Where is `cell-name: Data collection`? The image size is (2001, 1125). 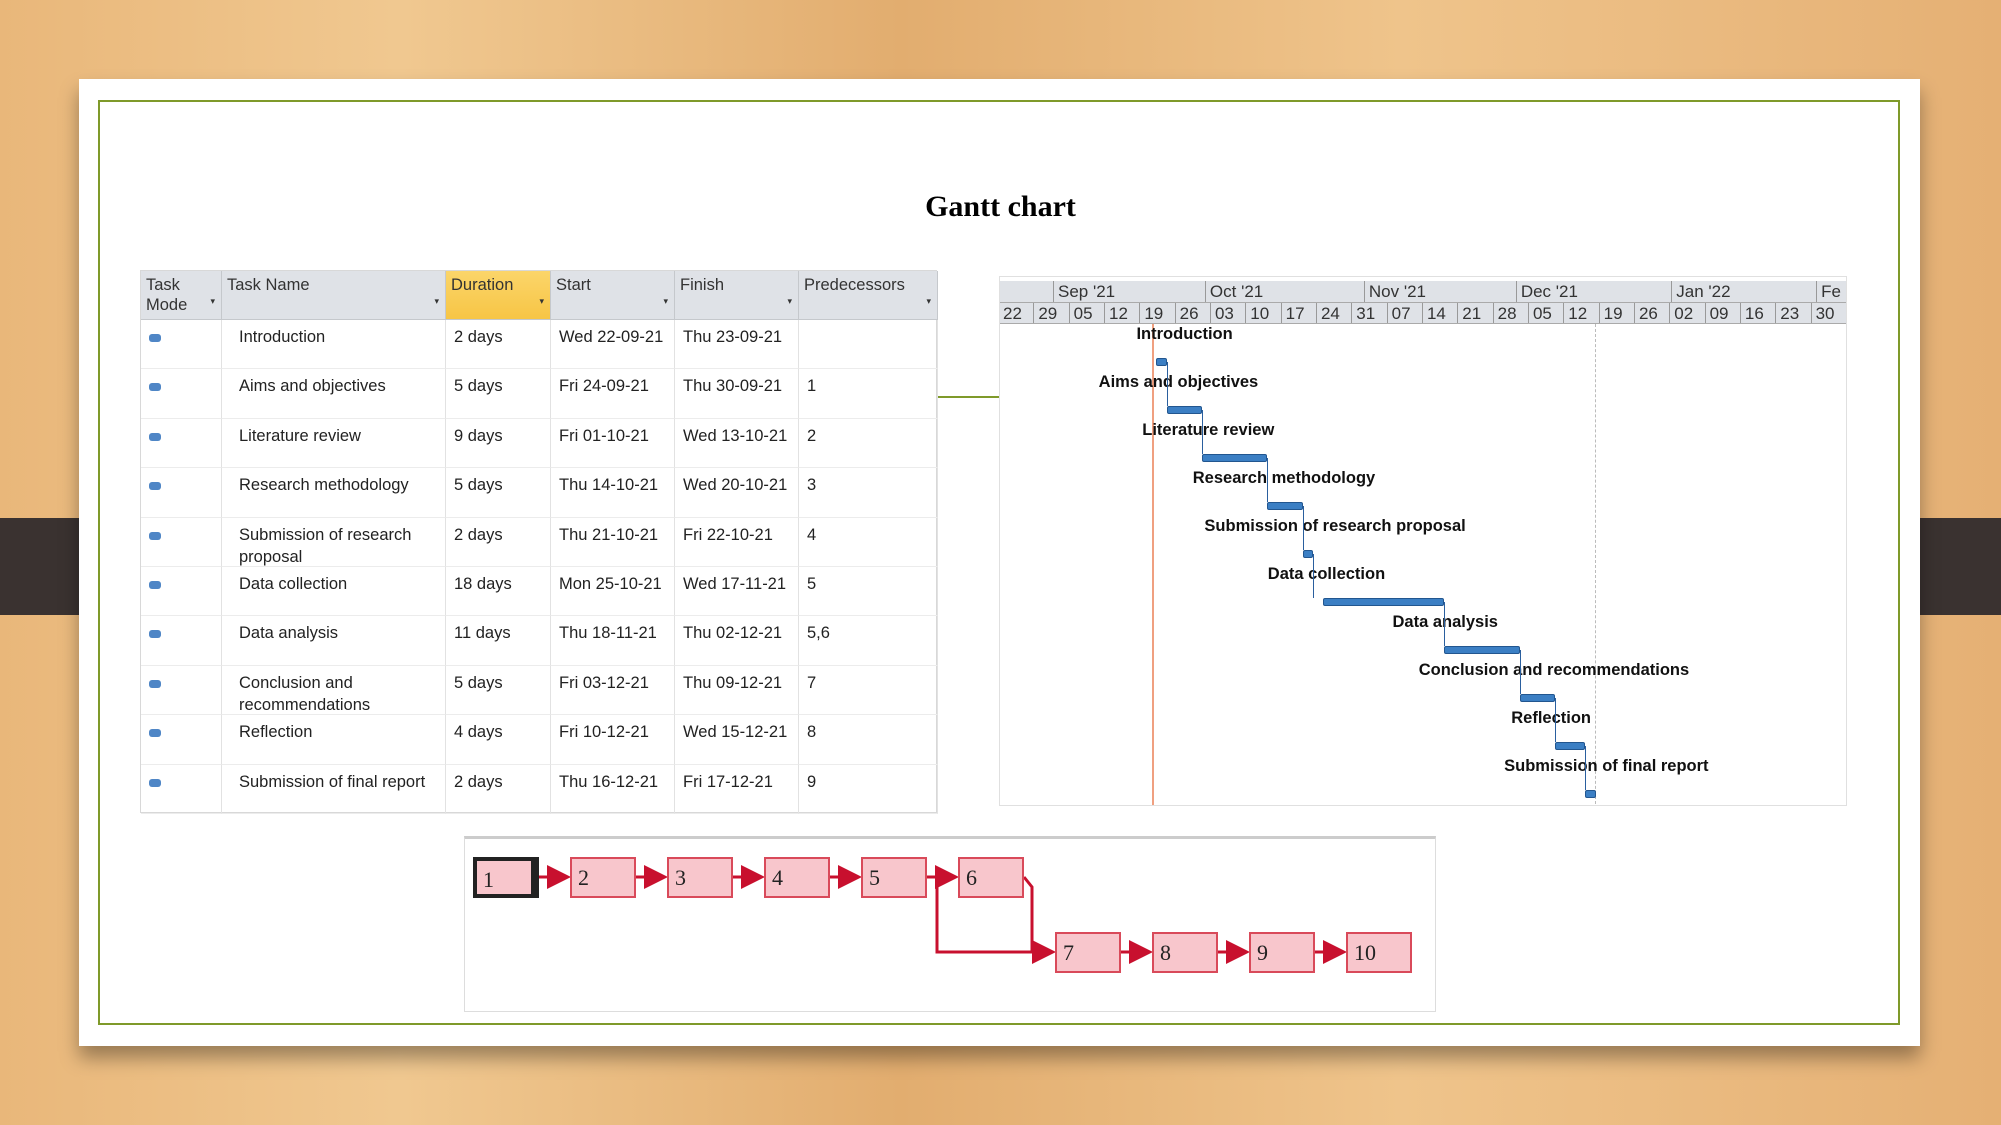 cell-name: Data collection is located at coordinates (334, 592).